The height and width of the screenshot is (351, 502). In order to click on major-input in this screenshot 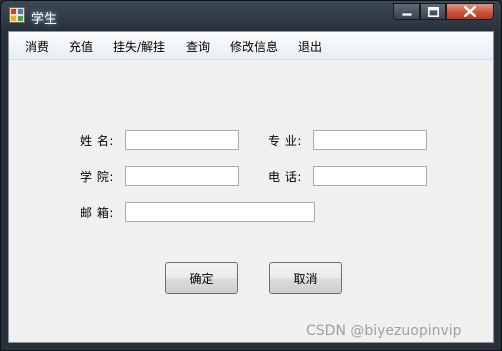, I will do `click(370, 140)`.